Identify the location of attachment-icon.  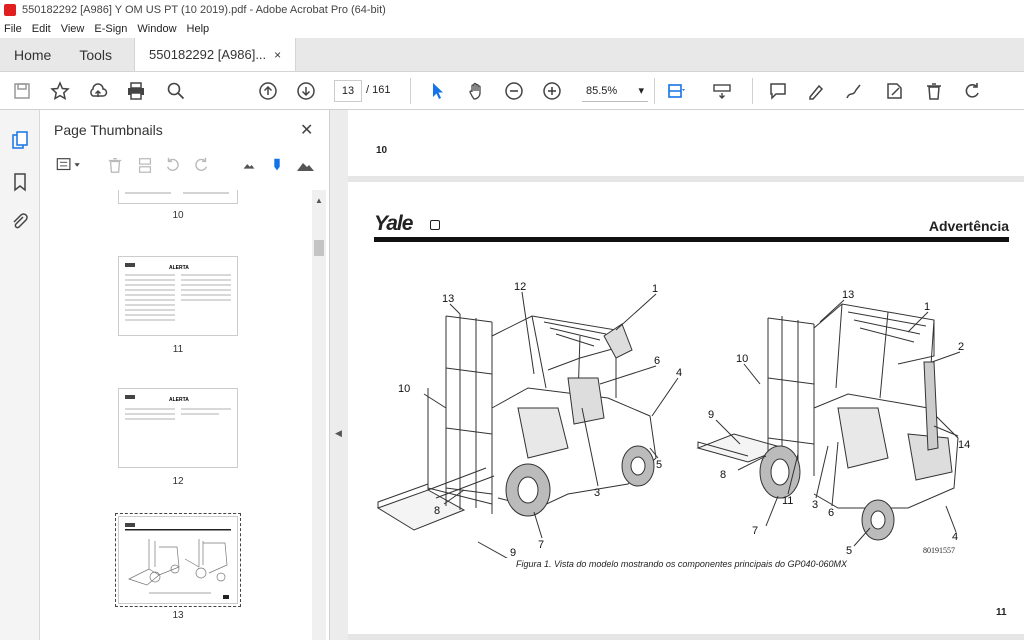
(20, 222).